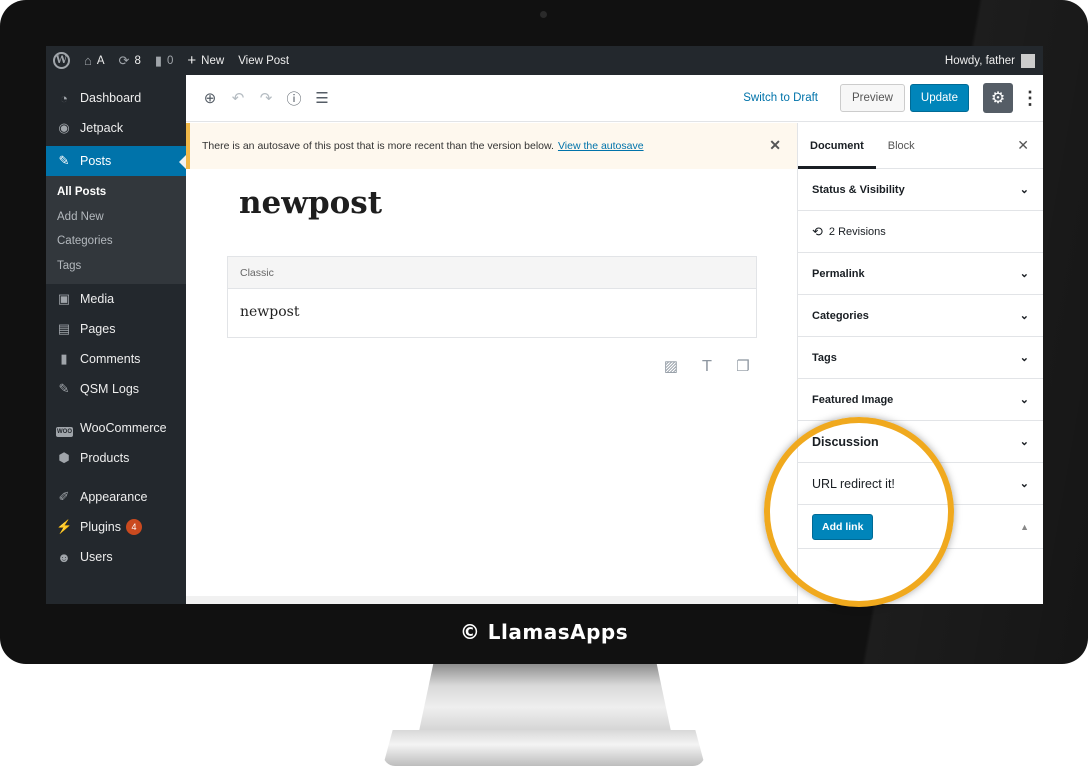 The width and height of the screenshot is (1088, 782). What do you see at coordinates (322, 98) in the screenshot?
I see `block-navigation-icon: ☰` at bounding box center [322, 98].